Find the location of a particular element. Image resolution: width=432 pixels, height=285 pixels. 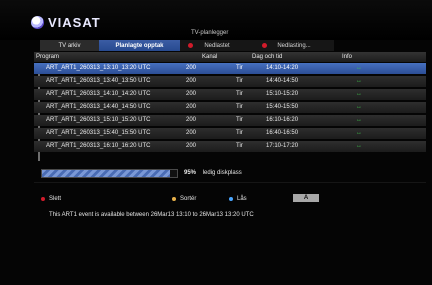

row-tid: 16:40-16:50 is located at coordinates (282, 133).